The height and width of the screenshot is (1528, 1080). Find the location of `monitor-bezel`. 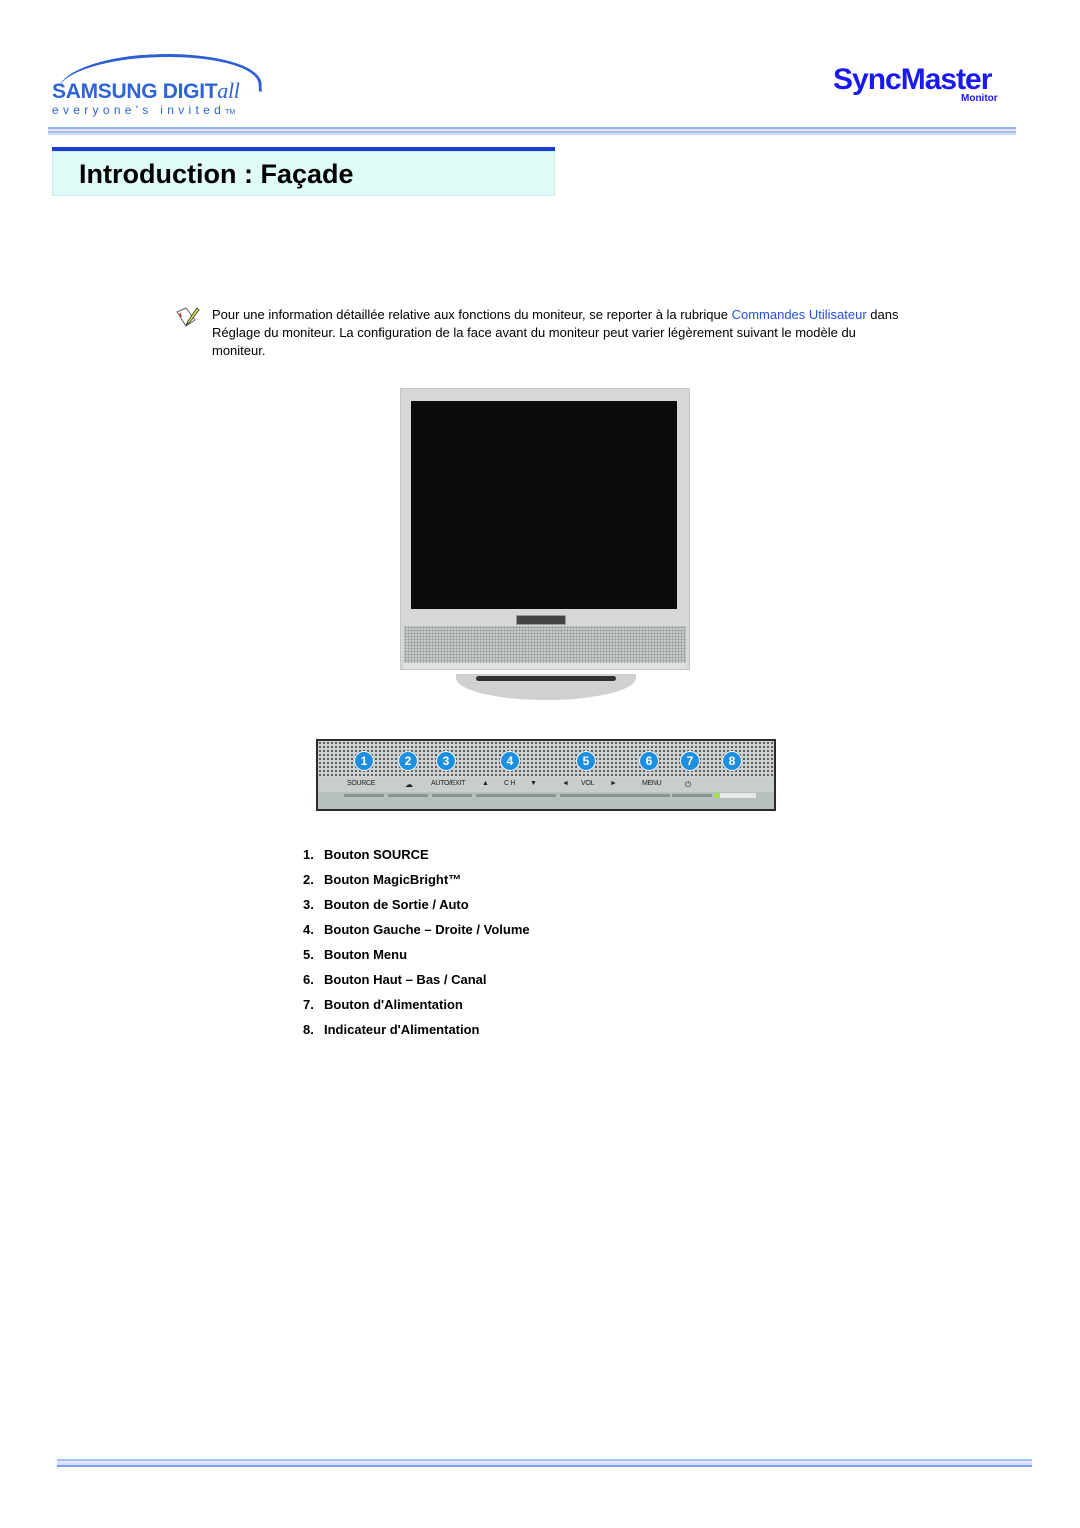

monitor-bezel is located at coordinates (545, 529).